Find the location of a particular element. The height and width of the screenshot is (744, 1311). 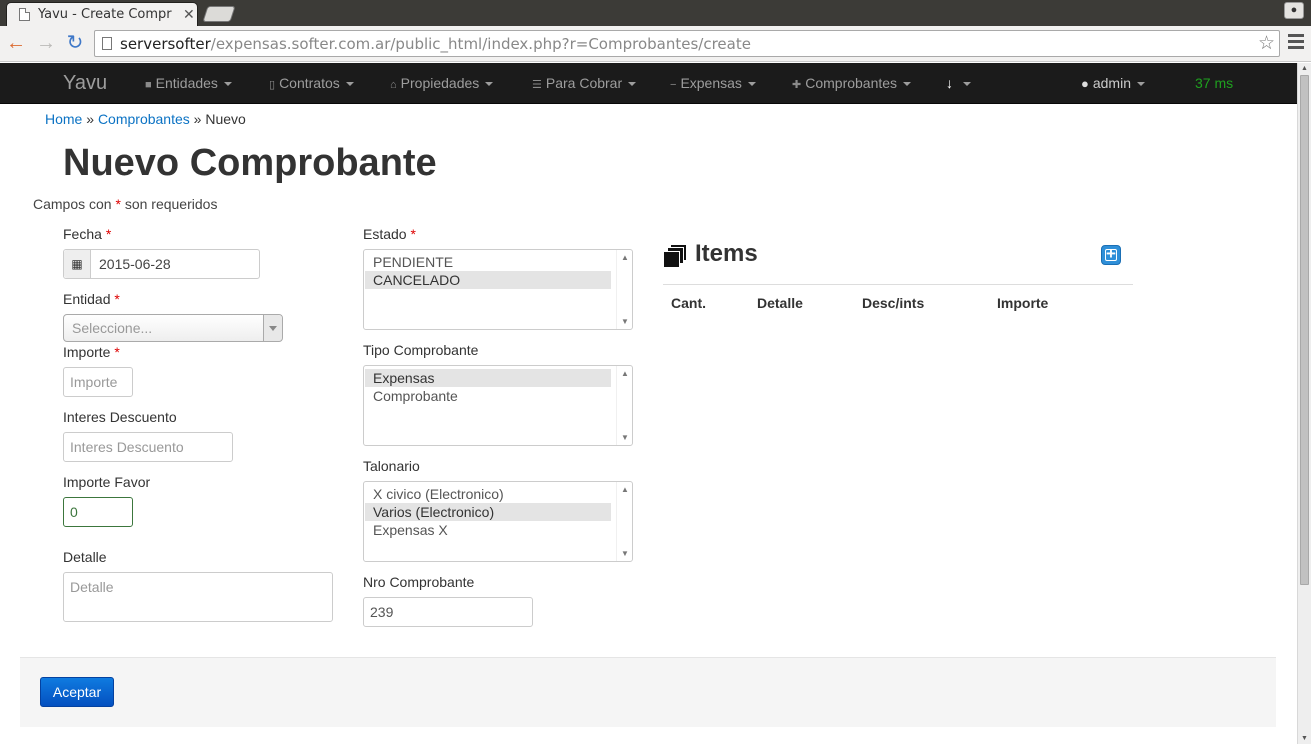

importe-favor-input: 0 is located at coordinates (98, 512).